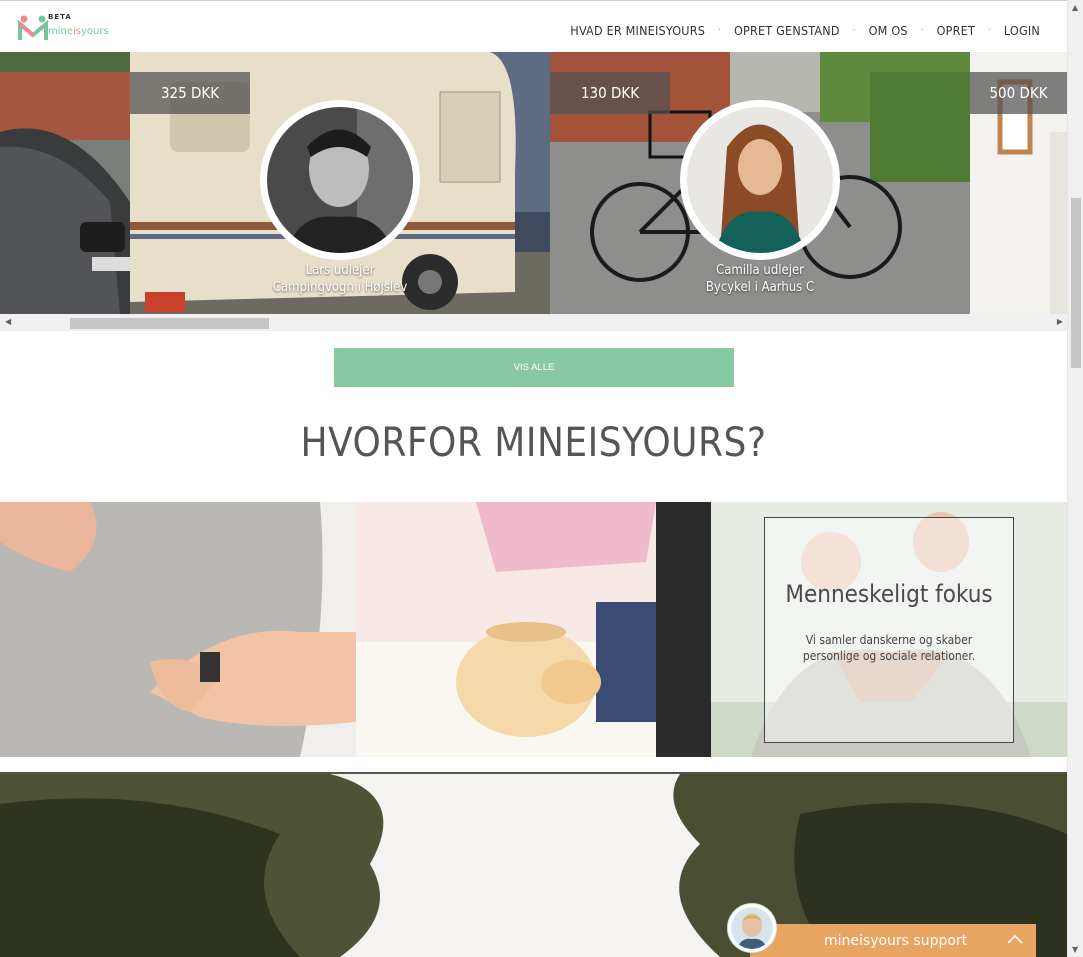  Describe the element at coordinates (60, 17) in the screenshot. I see `logo-beta-label: BETA` at that location.